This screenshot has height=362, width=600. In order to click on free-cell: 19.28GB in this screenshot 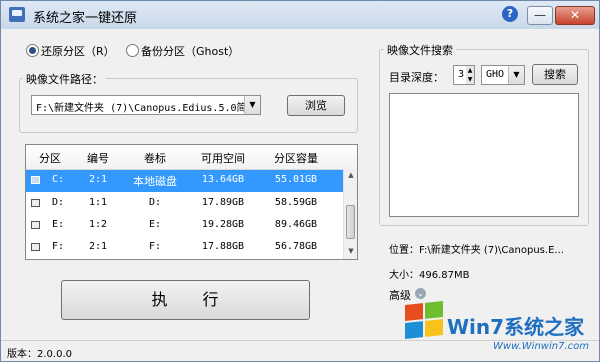, I will do `click(223, 224)`.